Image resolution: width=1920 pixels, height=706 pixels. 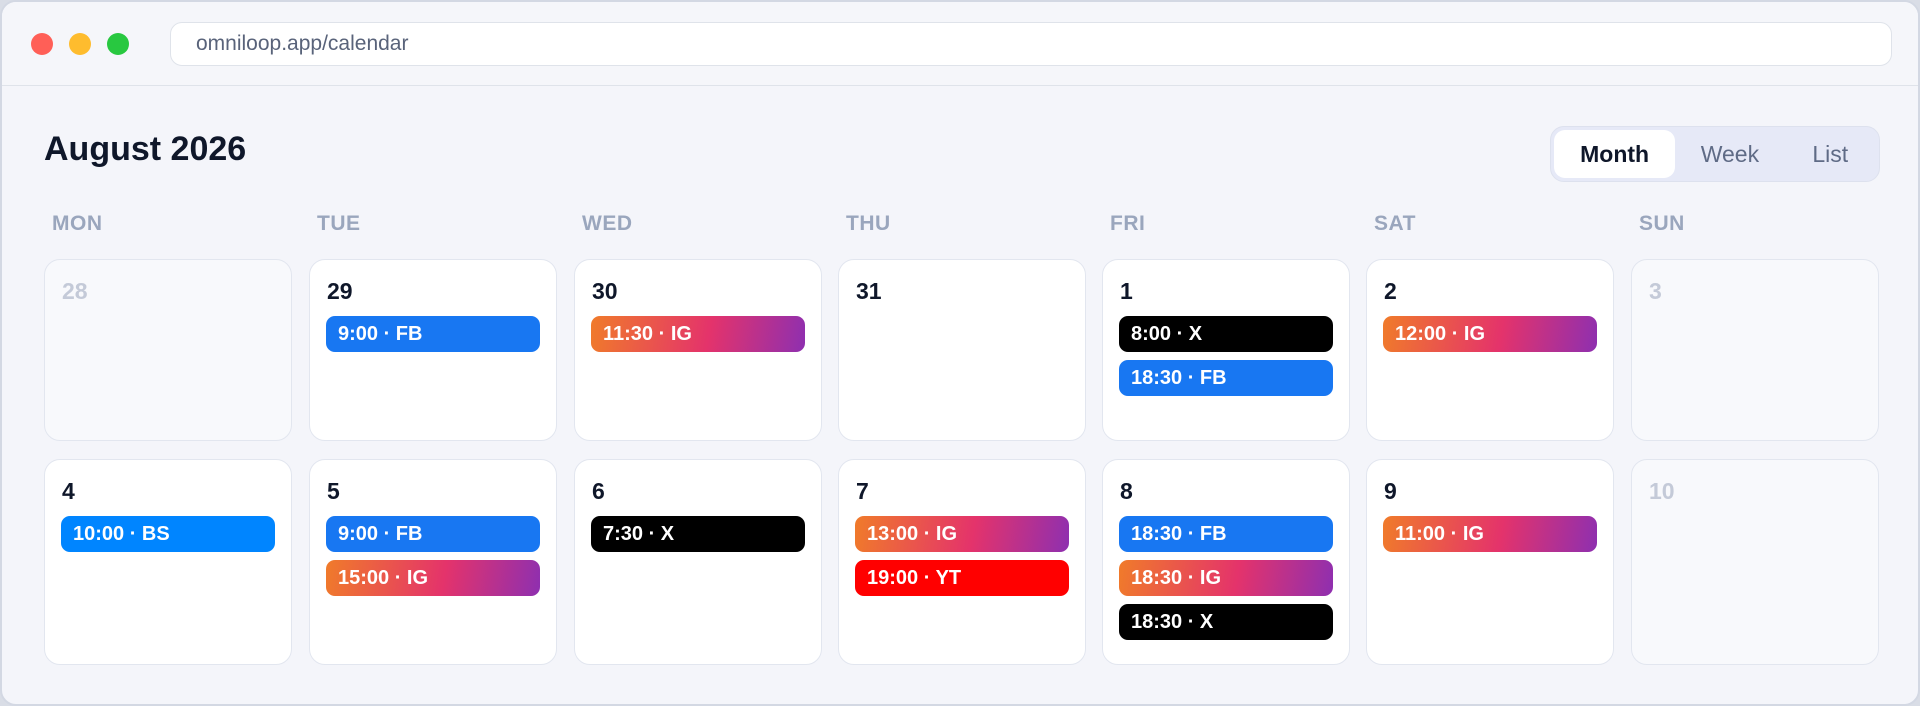 I want to click on maximize-window-button, so click(x=118, y=43).